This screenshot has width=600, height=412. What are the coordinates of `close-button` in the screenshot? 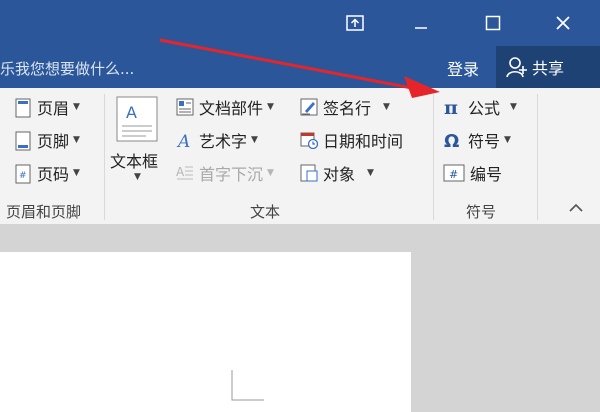 It's located at (563, 23).